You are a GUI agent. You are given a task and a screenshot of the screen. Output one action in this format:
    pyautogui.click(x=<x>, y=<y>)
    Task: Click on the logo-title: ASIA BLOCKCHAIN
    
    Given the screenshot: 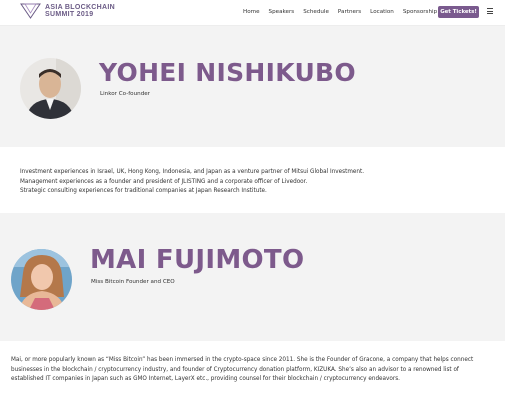 What is the action you would take?
    pyautogui.click(x=80, y=7)
    